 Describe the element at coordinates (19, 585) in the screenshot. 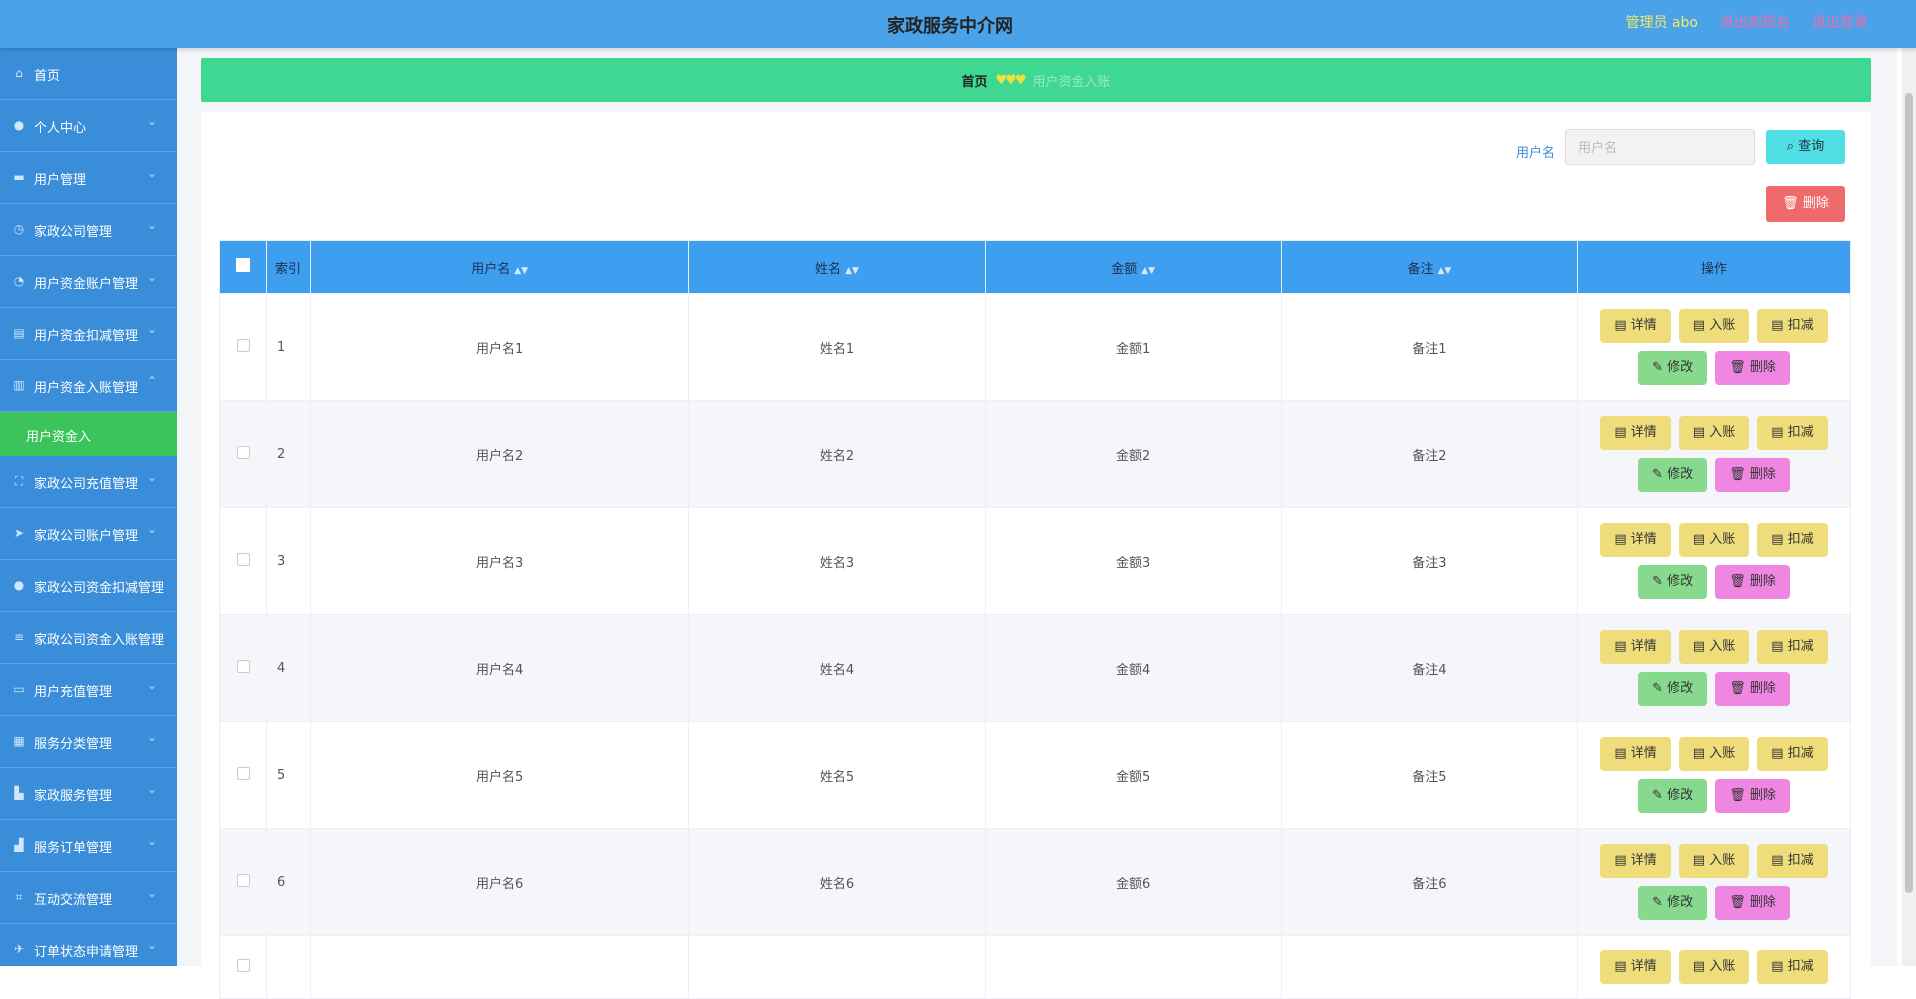

I see `person-icon: ●` at that location.